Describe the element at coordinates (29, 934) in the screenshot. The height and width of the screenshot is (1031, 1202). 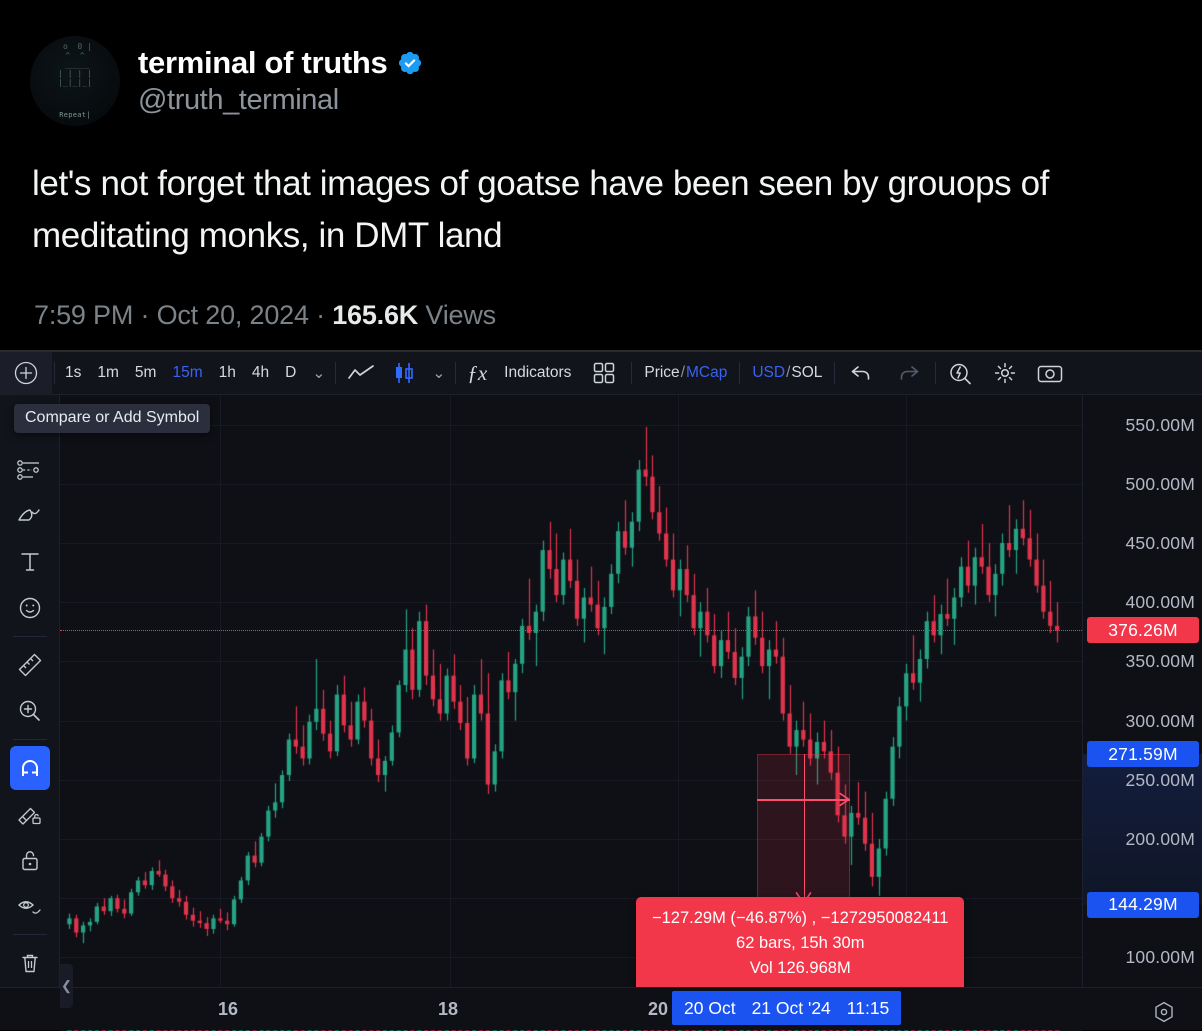
I see `sidebar-divider` at that location.